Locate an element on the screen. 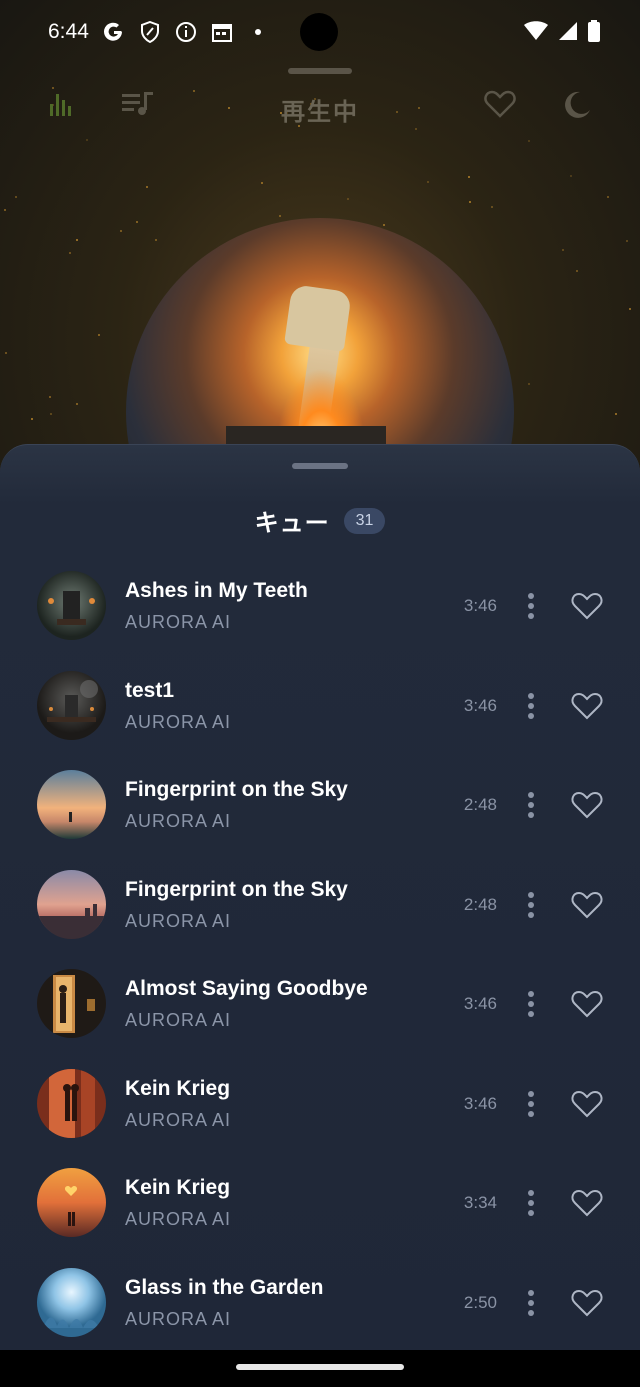 This screenshot has height=1387, width=640. track-title: Almost Saying Goodbye is located at coordinates (246, 988).